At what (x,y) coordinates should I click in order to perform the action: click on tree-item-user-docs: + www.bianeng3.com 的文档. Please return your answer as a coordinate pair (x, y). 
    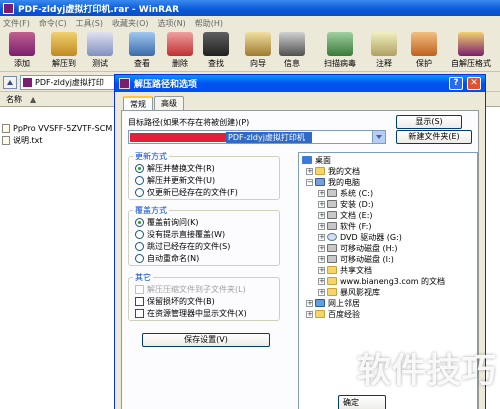
    Looking at the image, I should click on (381, 281).